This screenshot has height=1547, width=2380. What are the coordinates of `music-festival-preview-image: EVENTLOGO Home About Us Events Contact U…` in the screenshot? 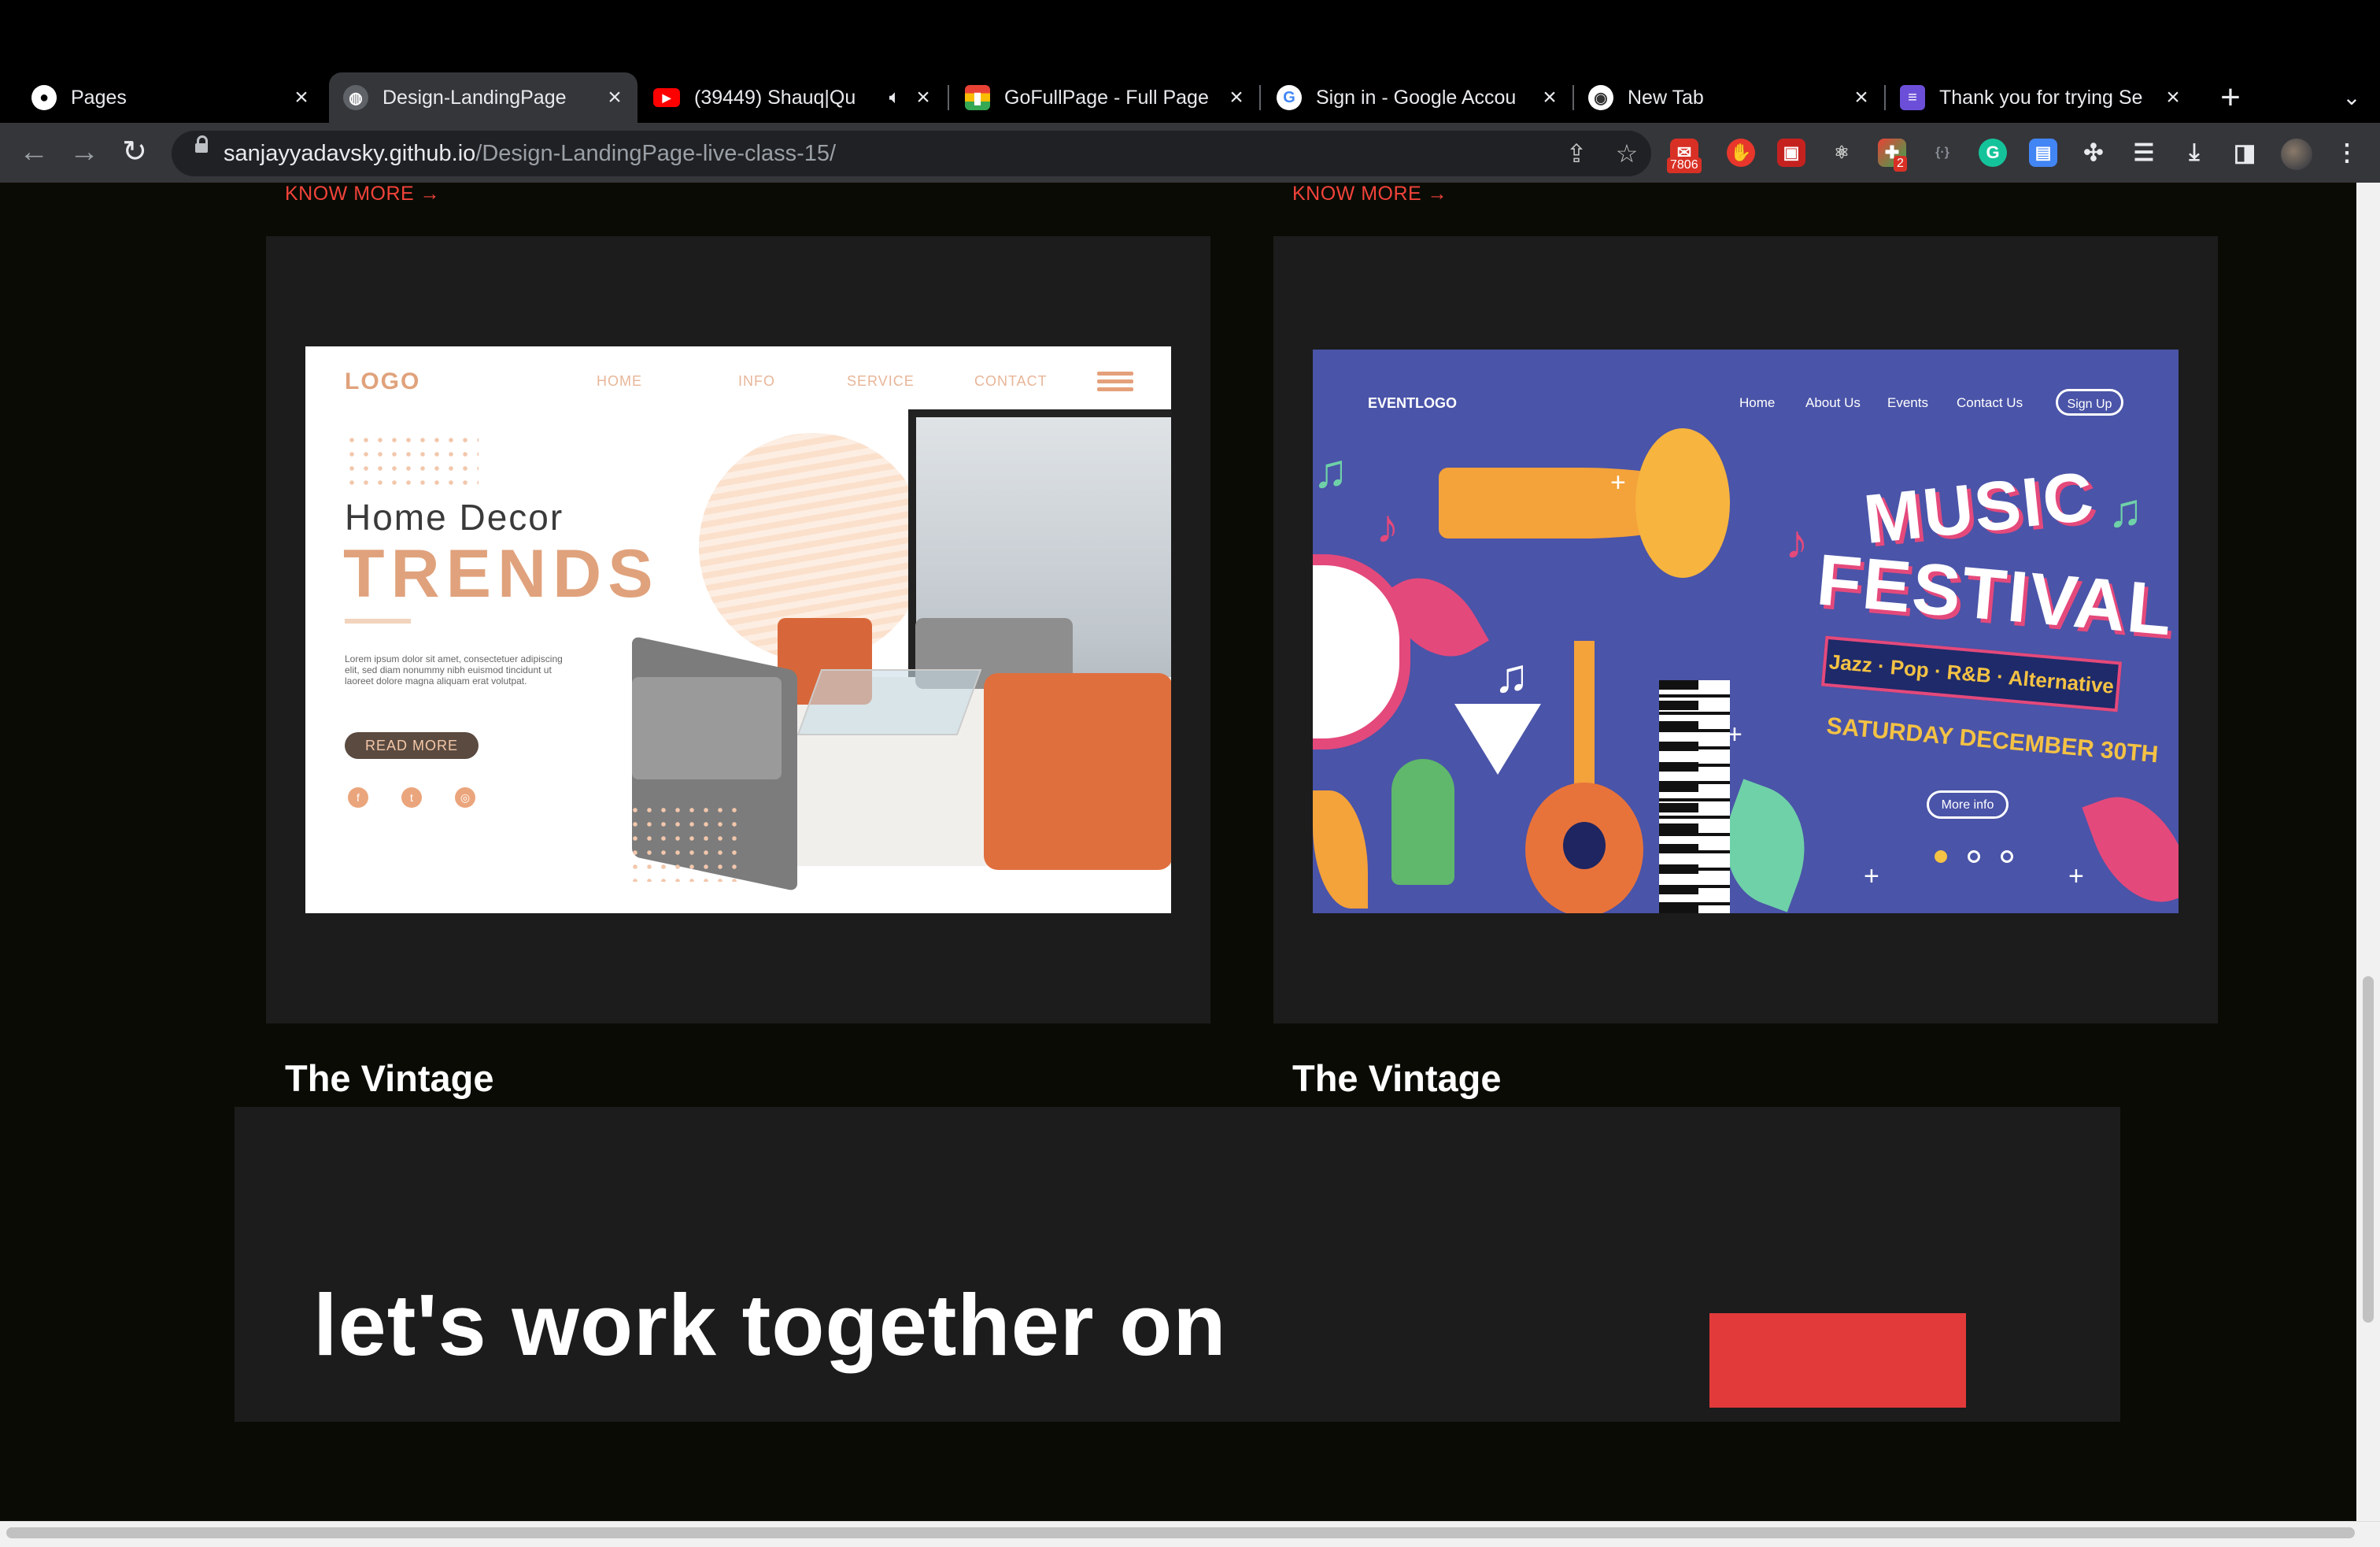 It's located at (1746, 631).